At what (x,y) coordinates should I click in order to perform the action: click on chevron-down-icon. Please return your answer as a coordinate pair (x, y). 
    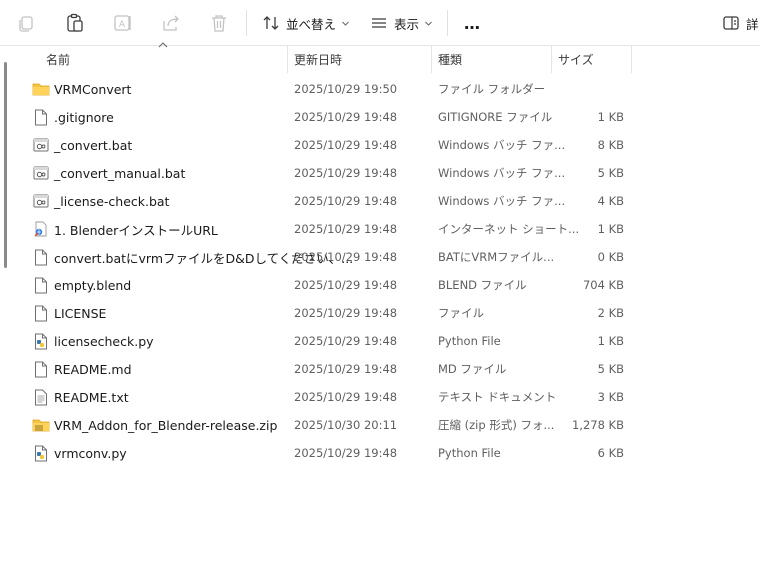
    Looking at the image, I should click on (428, 23).